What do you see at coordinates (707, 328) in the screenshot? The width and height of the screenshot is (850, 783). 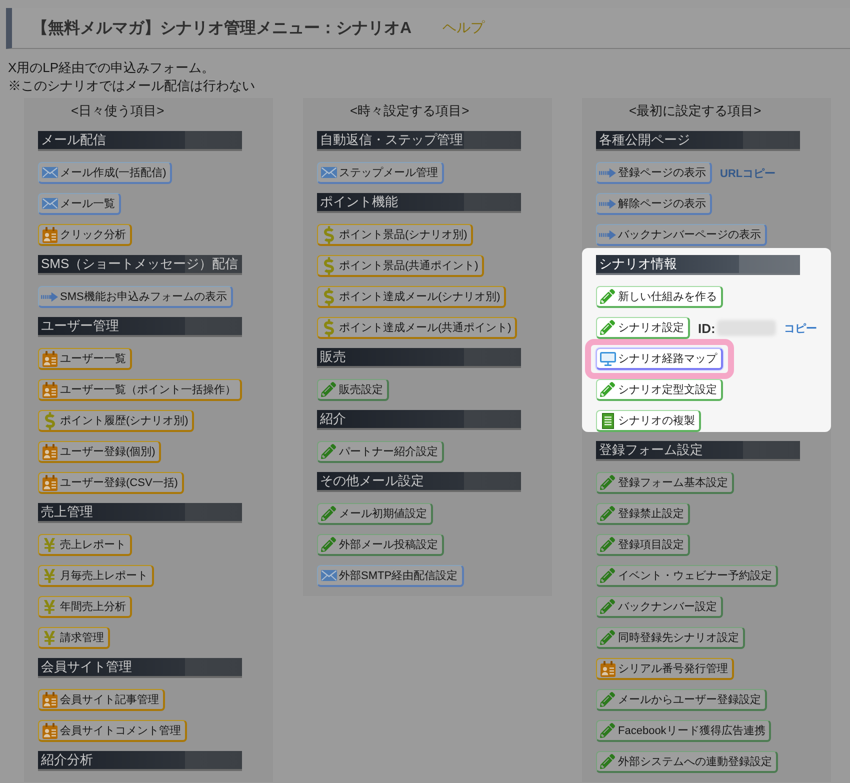 I see `id-label: ID:` at bounding box center [707, 328].